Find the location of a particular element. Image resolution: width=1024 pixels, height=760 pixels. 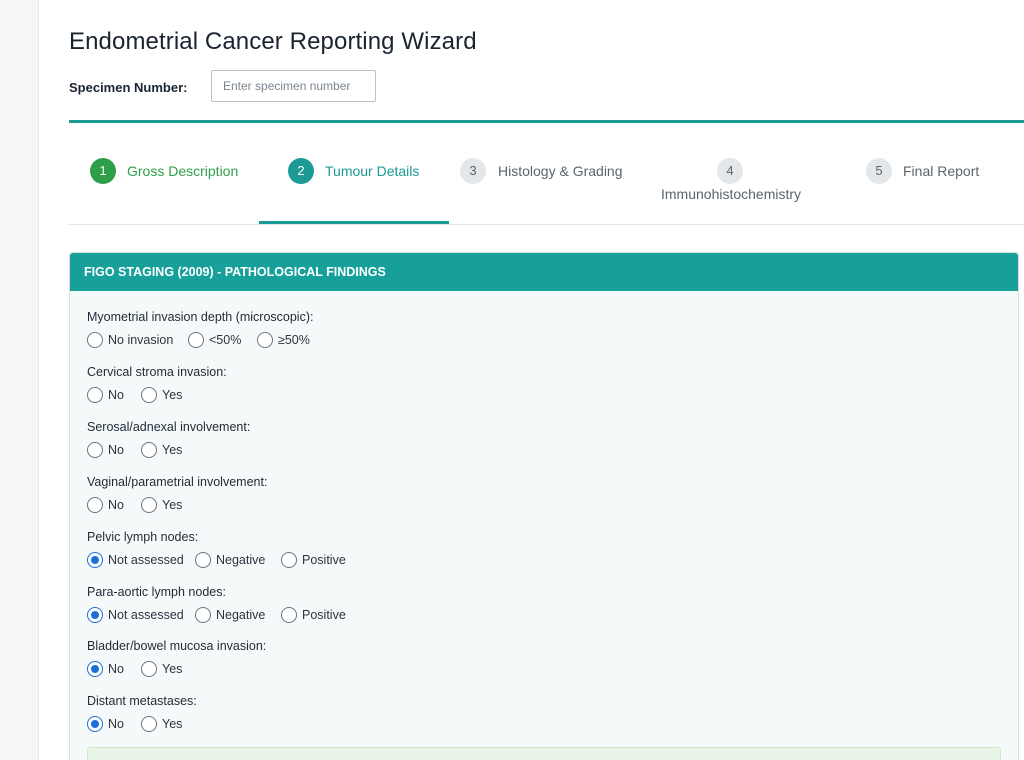

step-label: Gross Description is located at coordinates (183, 171).